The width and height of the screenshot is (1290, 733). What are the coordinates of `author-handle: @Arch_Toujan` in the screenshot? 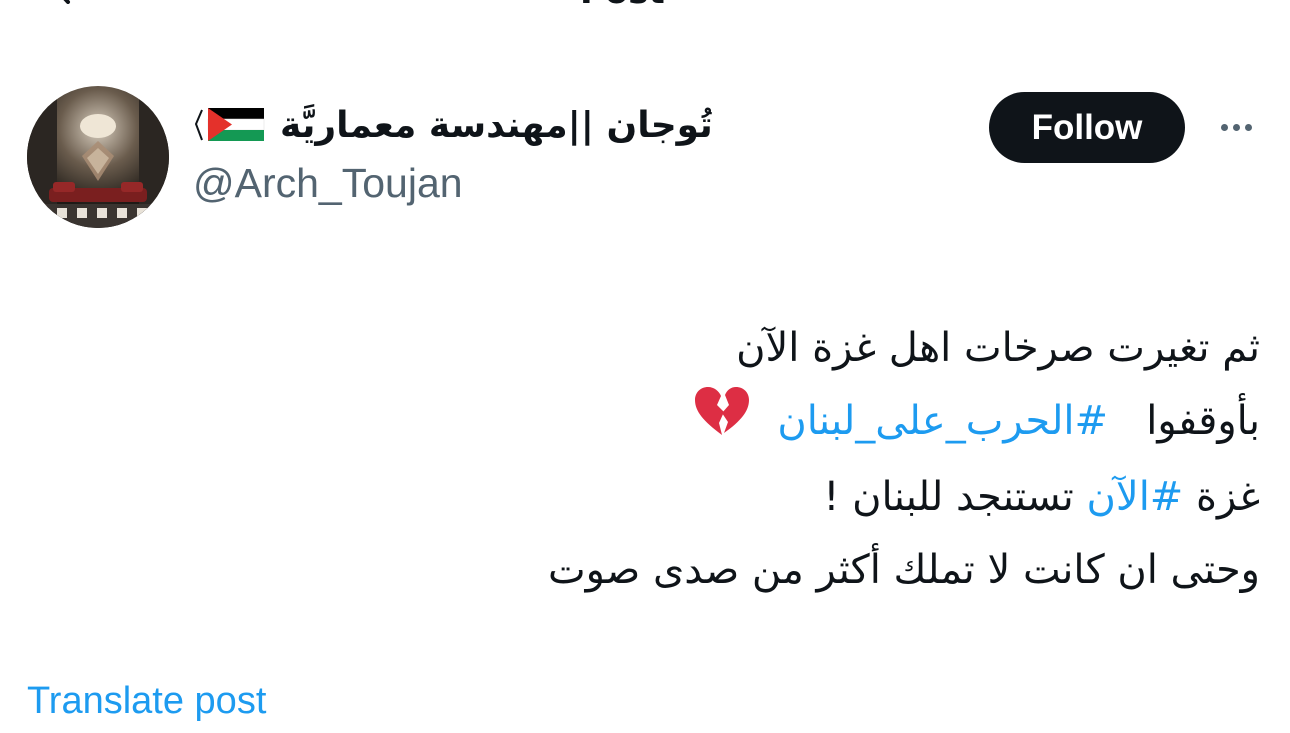 It's located at (328, 183).